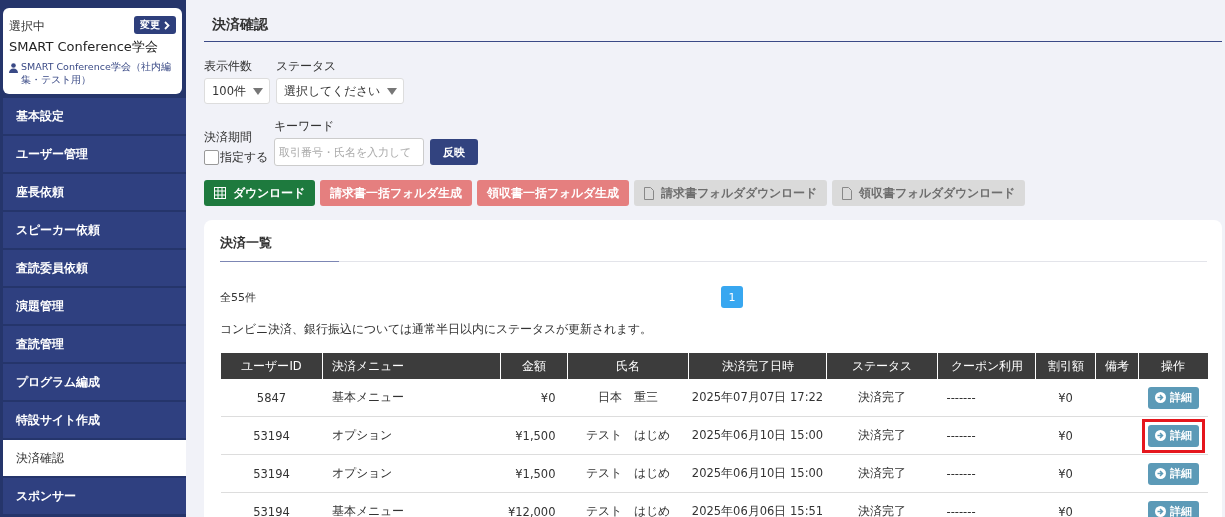 Image resolution: width=1225 pixels, height=517 pixels. Describe the element at coordinates (306, 66) in the screenshot. I see `field-label: ステータス` at that location.